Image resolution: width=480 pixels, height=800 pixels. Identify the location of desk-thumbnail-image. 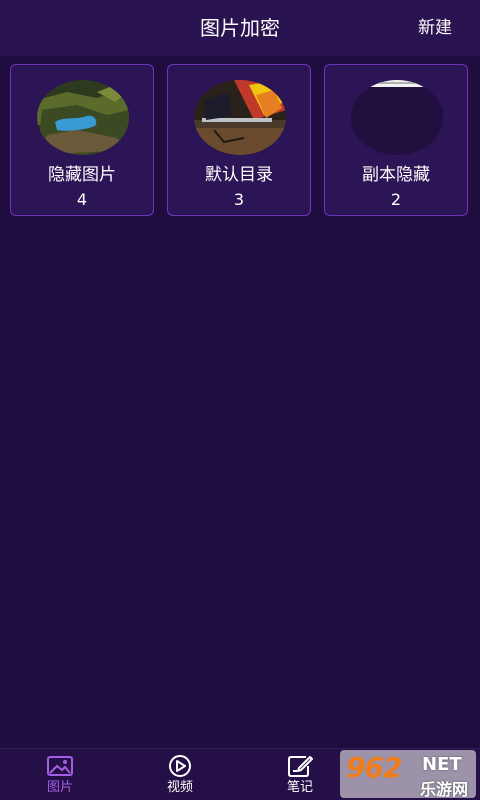
(240, 117).